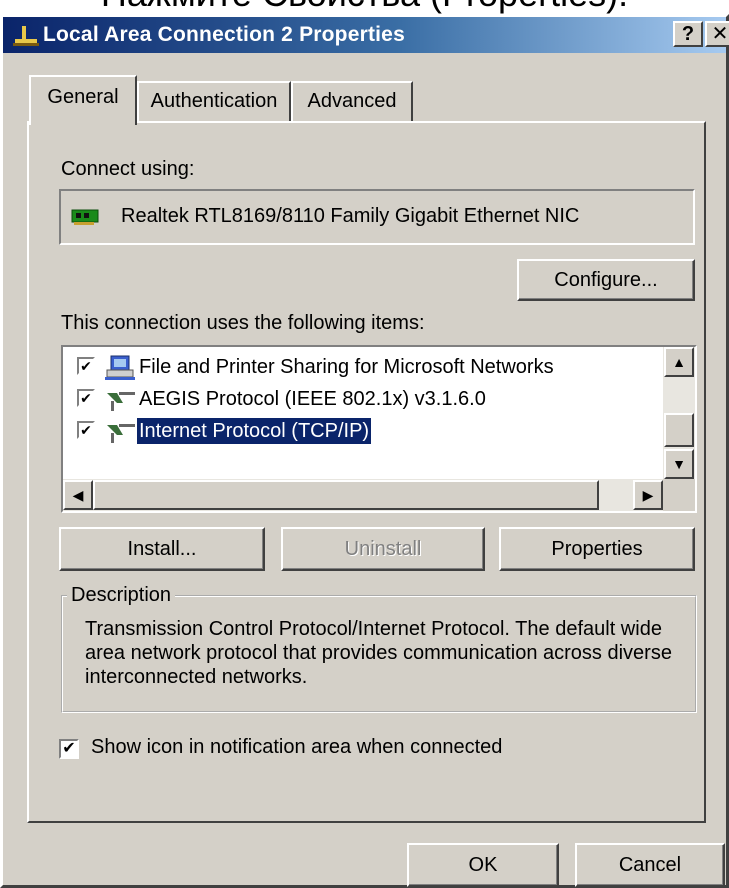  Describe the element at coordinates (85, 217) in the screenshot. I see `network-card-icon` at that location.